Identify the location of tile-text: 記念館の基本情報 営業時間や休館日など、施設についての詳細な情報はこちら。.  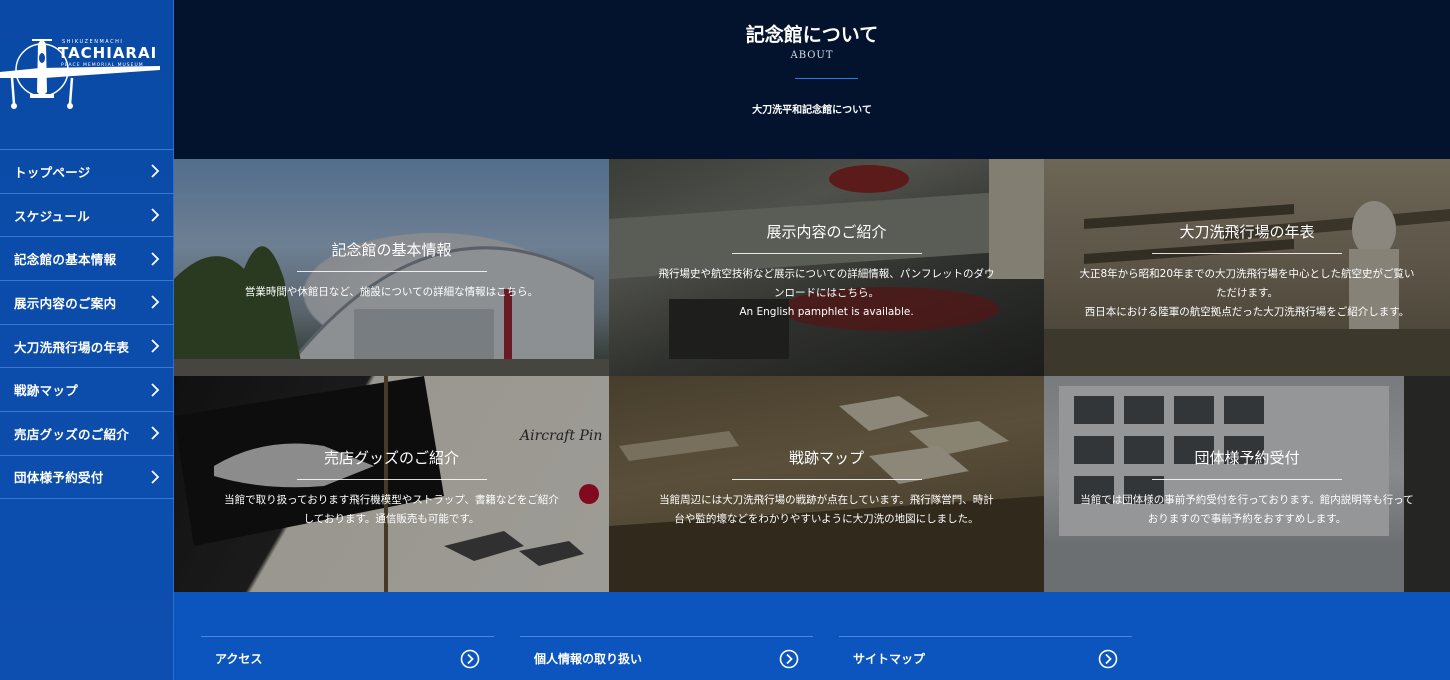
(391, 270).